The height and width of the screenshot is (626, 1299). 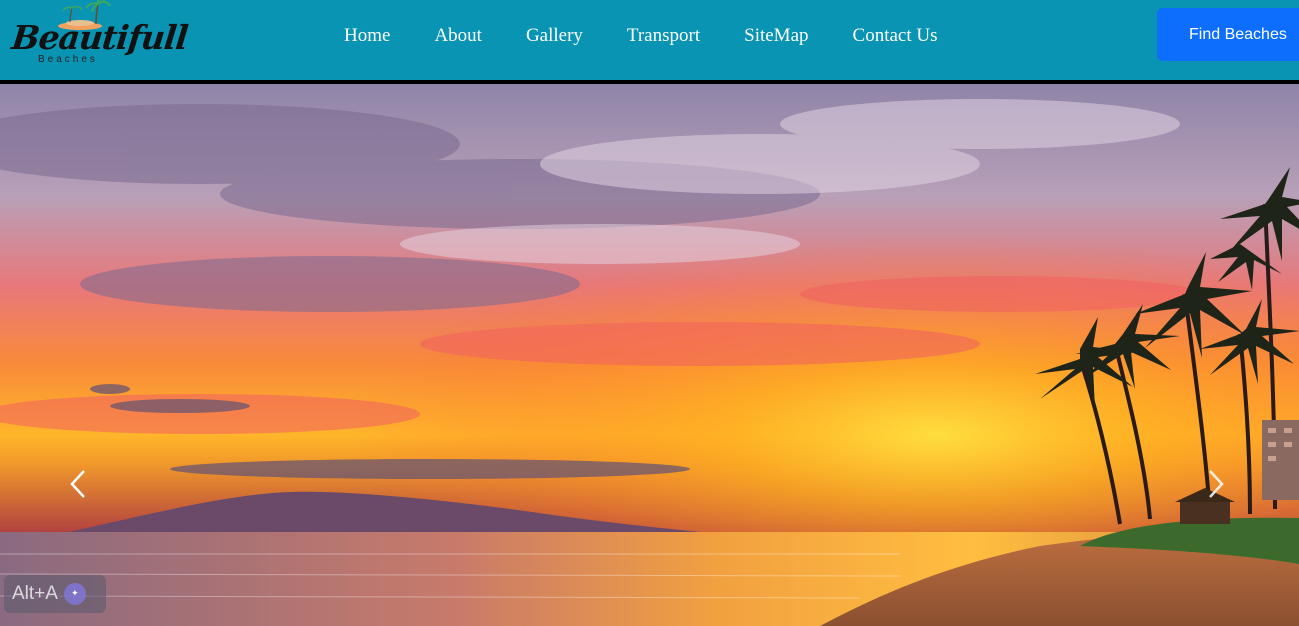 I want to click on find-beaches-button: Find Beaches, so click(x=1228, y=34).